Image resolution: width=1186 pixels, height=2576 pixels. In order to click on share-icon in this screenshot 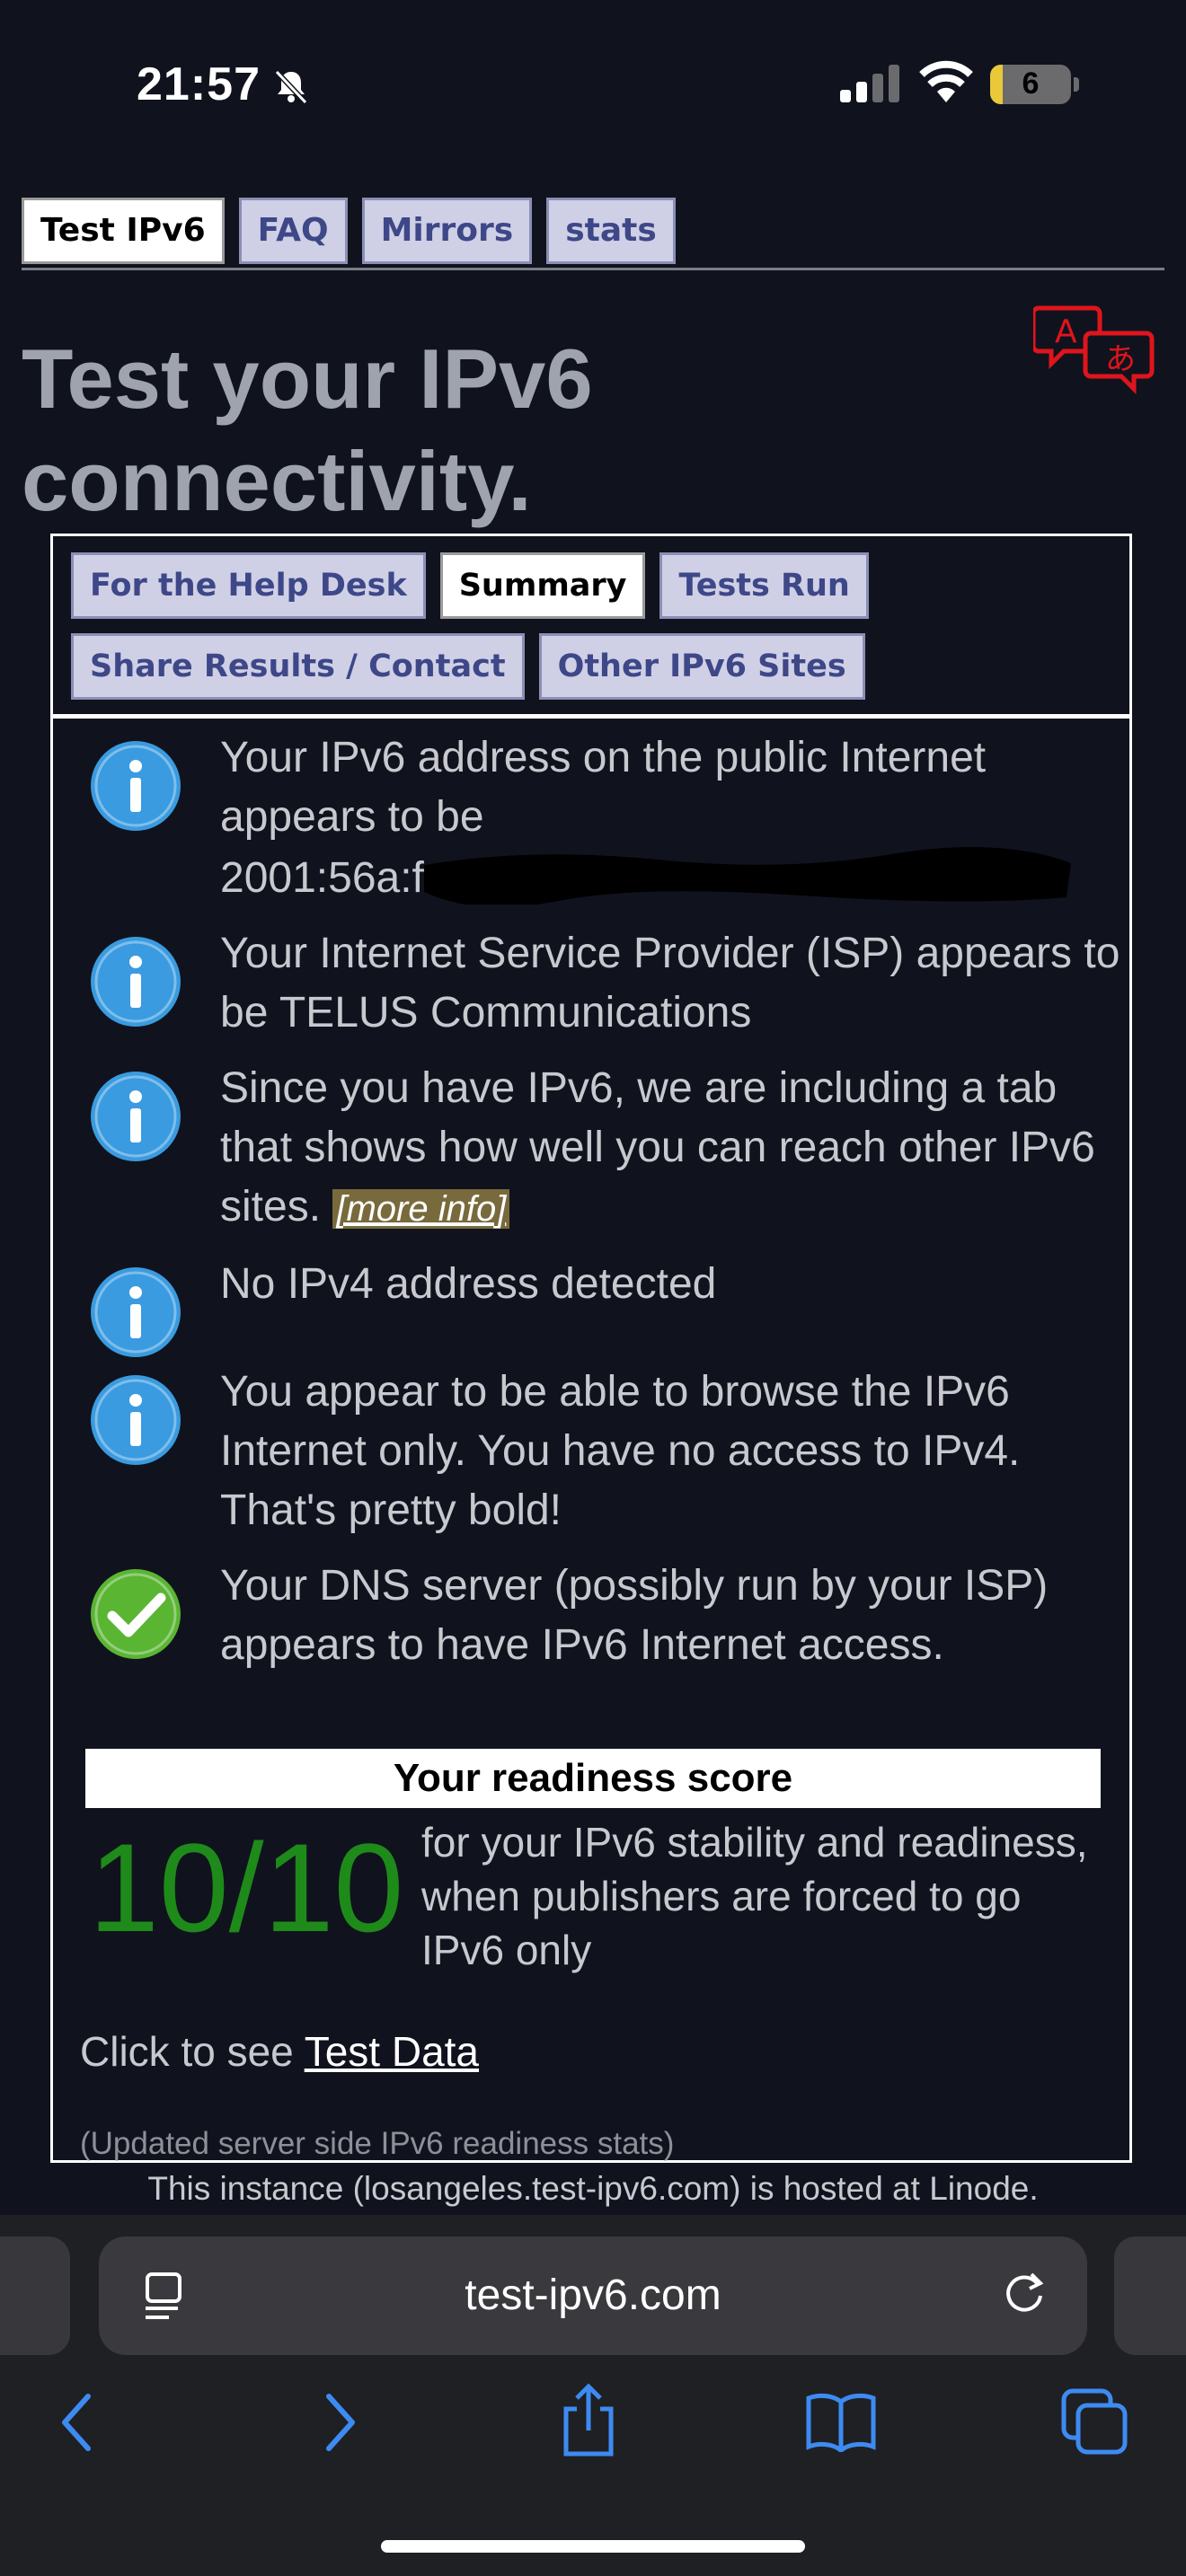, I will do `click(588, 2419)`.